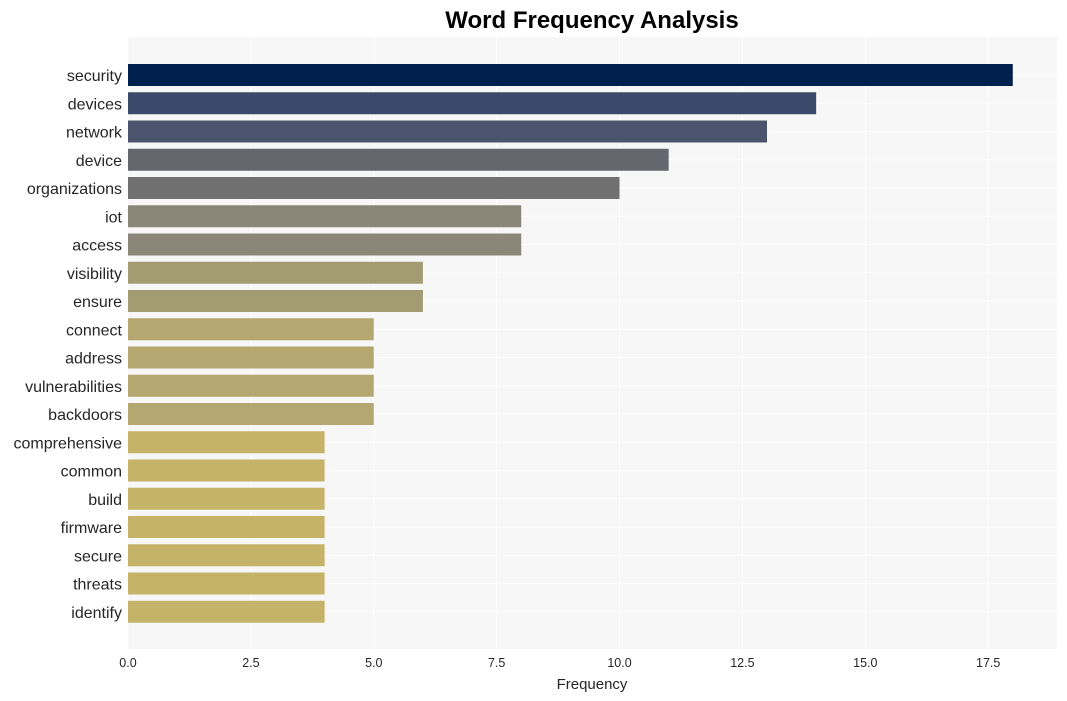  I want to click on bar-threats, so click(226, 583).